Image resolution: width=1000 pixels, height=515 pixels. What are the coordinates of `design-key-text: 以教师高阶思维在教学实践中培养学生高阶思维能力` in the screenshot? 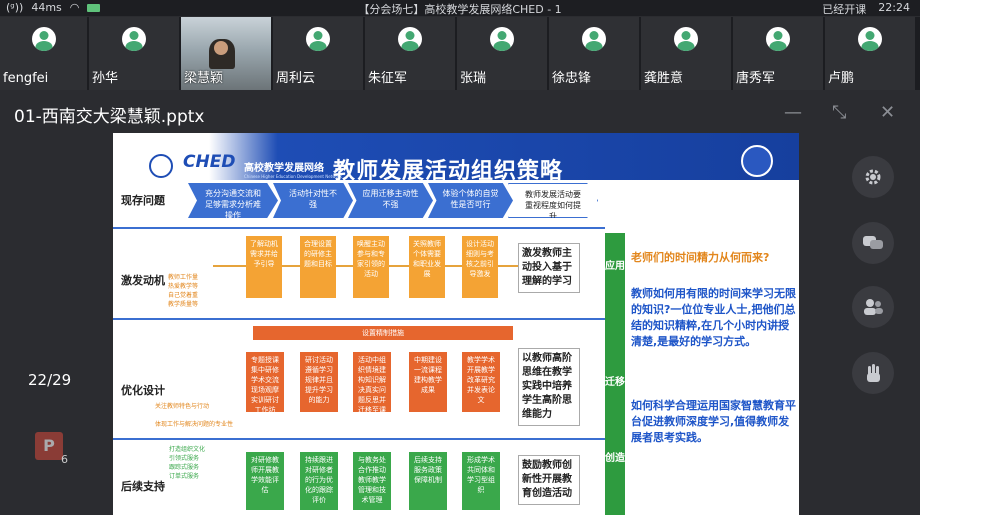 It's located at (549, 387).